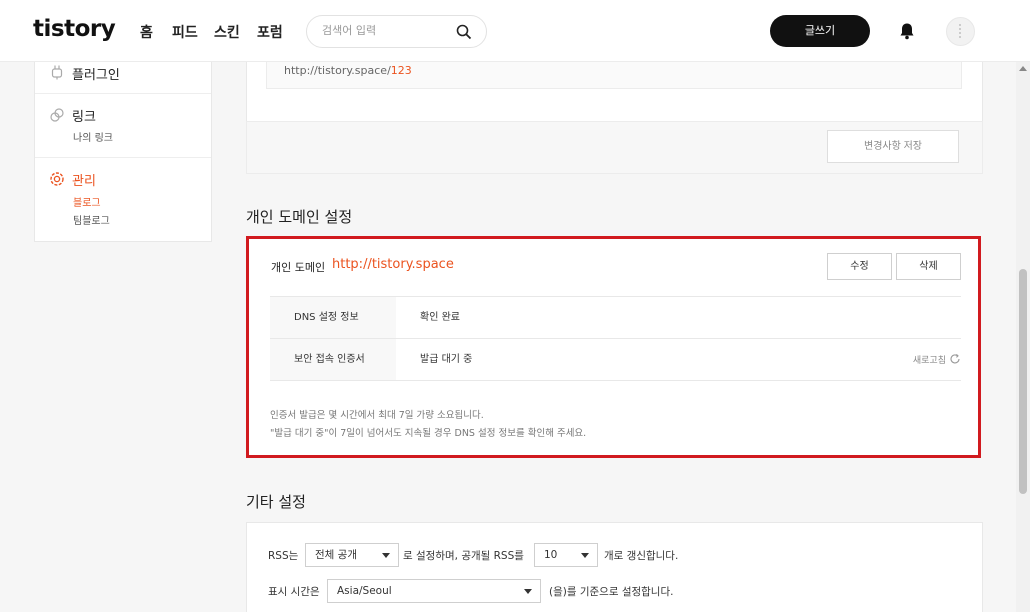 The height and width of the screenshot is (612, 1030). Describe the element at coordinates (434, 591) in the screenshot. I see `timezone-select: Asia/Seoul` at that location.